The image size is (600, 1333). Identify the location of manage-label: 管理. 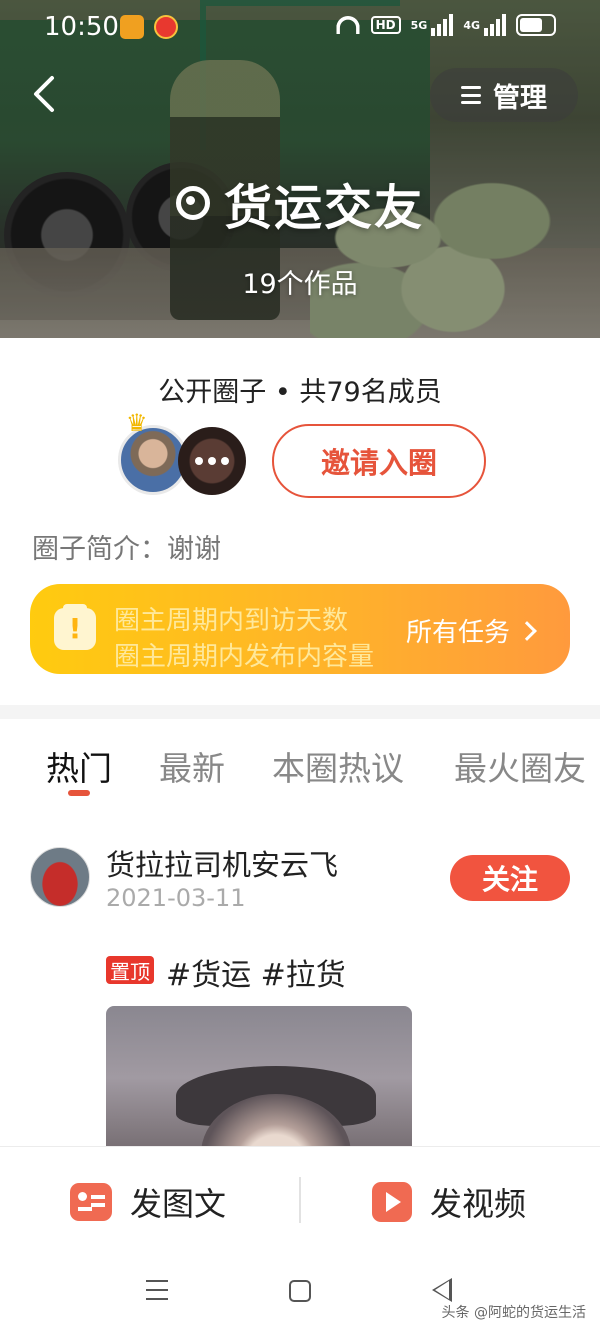
(520, 98).